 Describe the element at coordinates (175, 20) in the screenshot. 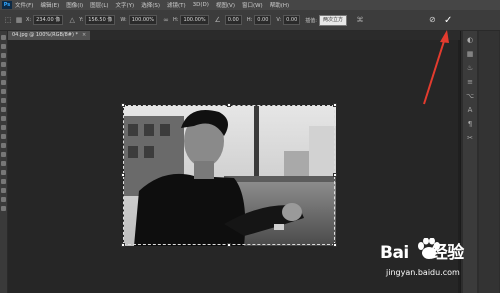

I see `h-label: H:` at that location.